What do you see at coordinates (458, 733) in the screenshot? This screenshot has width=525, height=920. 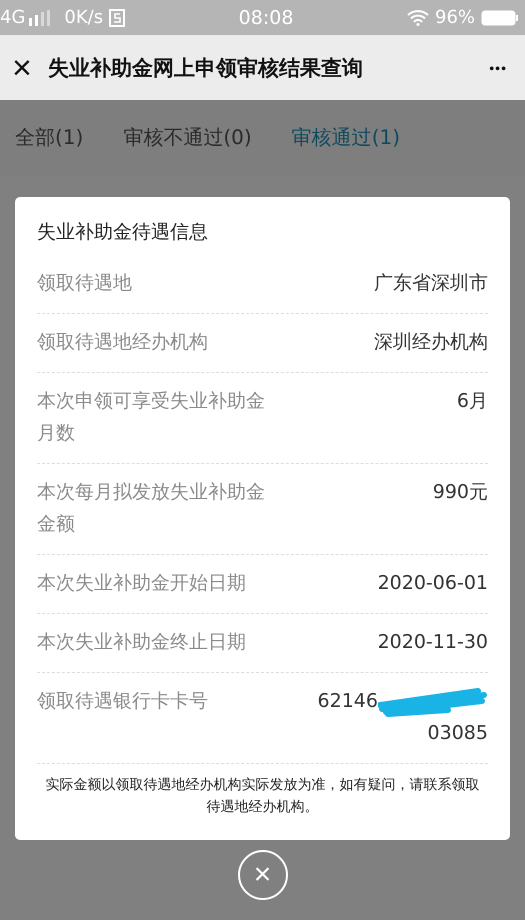 I see `field-value: 03085` at bounding box center [458, 733].